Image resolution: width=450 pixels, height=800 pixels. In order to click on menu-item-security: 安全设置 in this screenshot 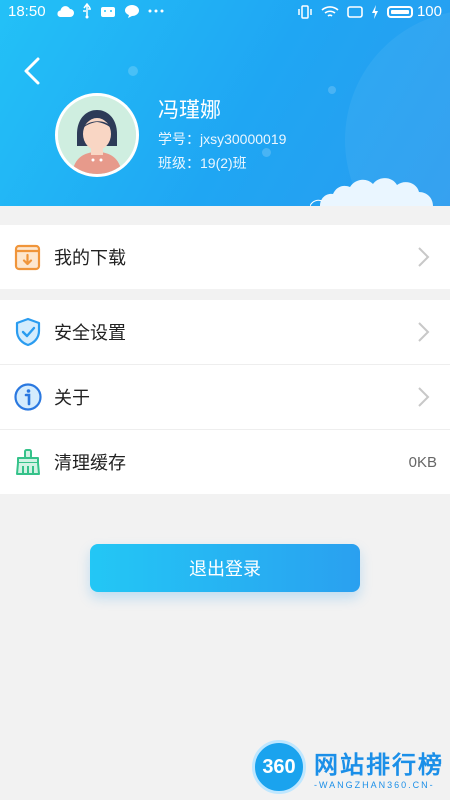, I will do `click(225, 332)`.